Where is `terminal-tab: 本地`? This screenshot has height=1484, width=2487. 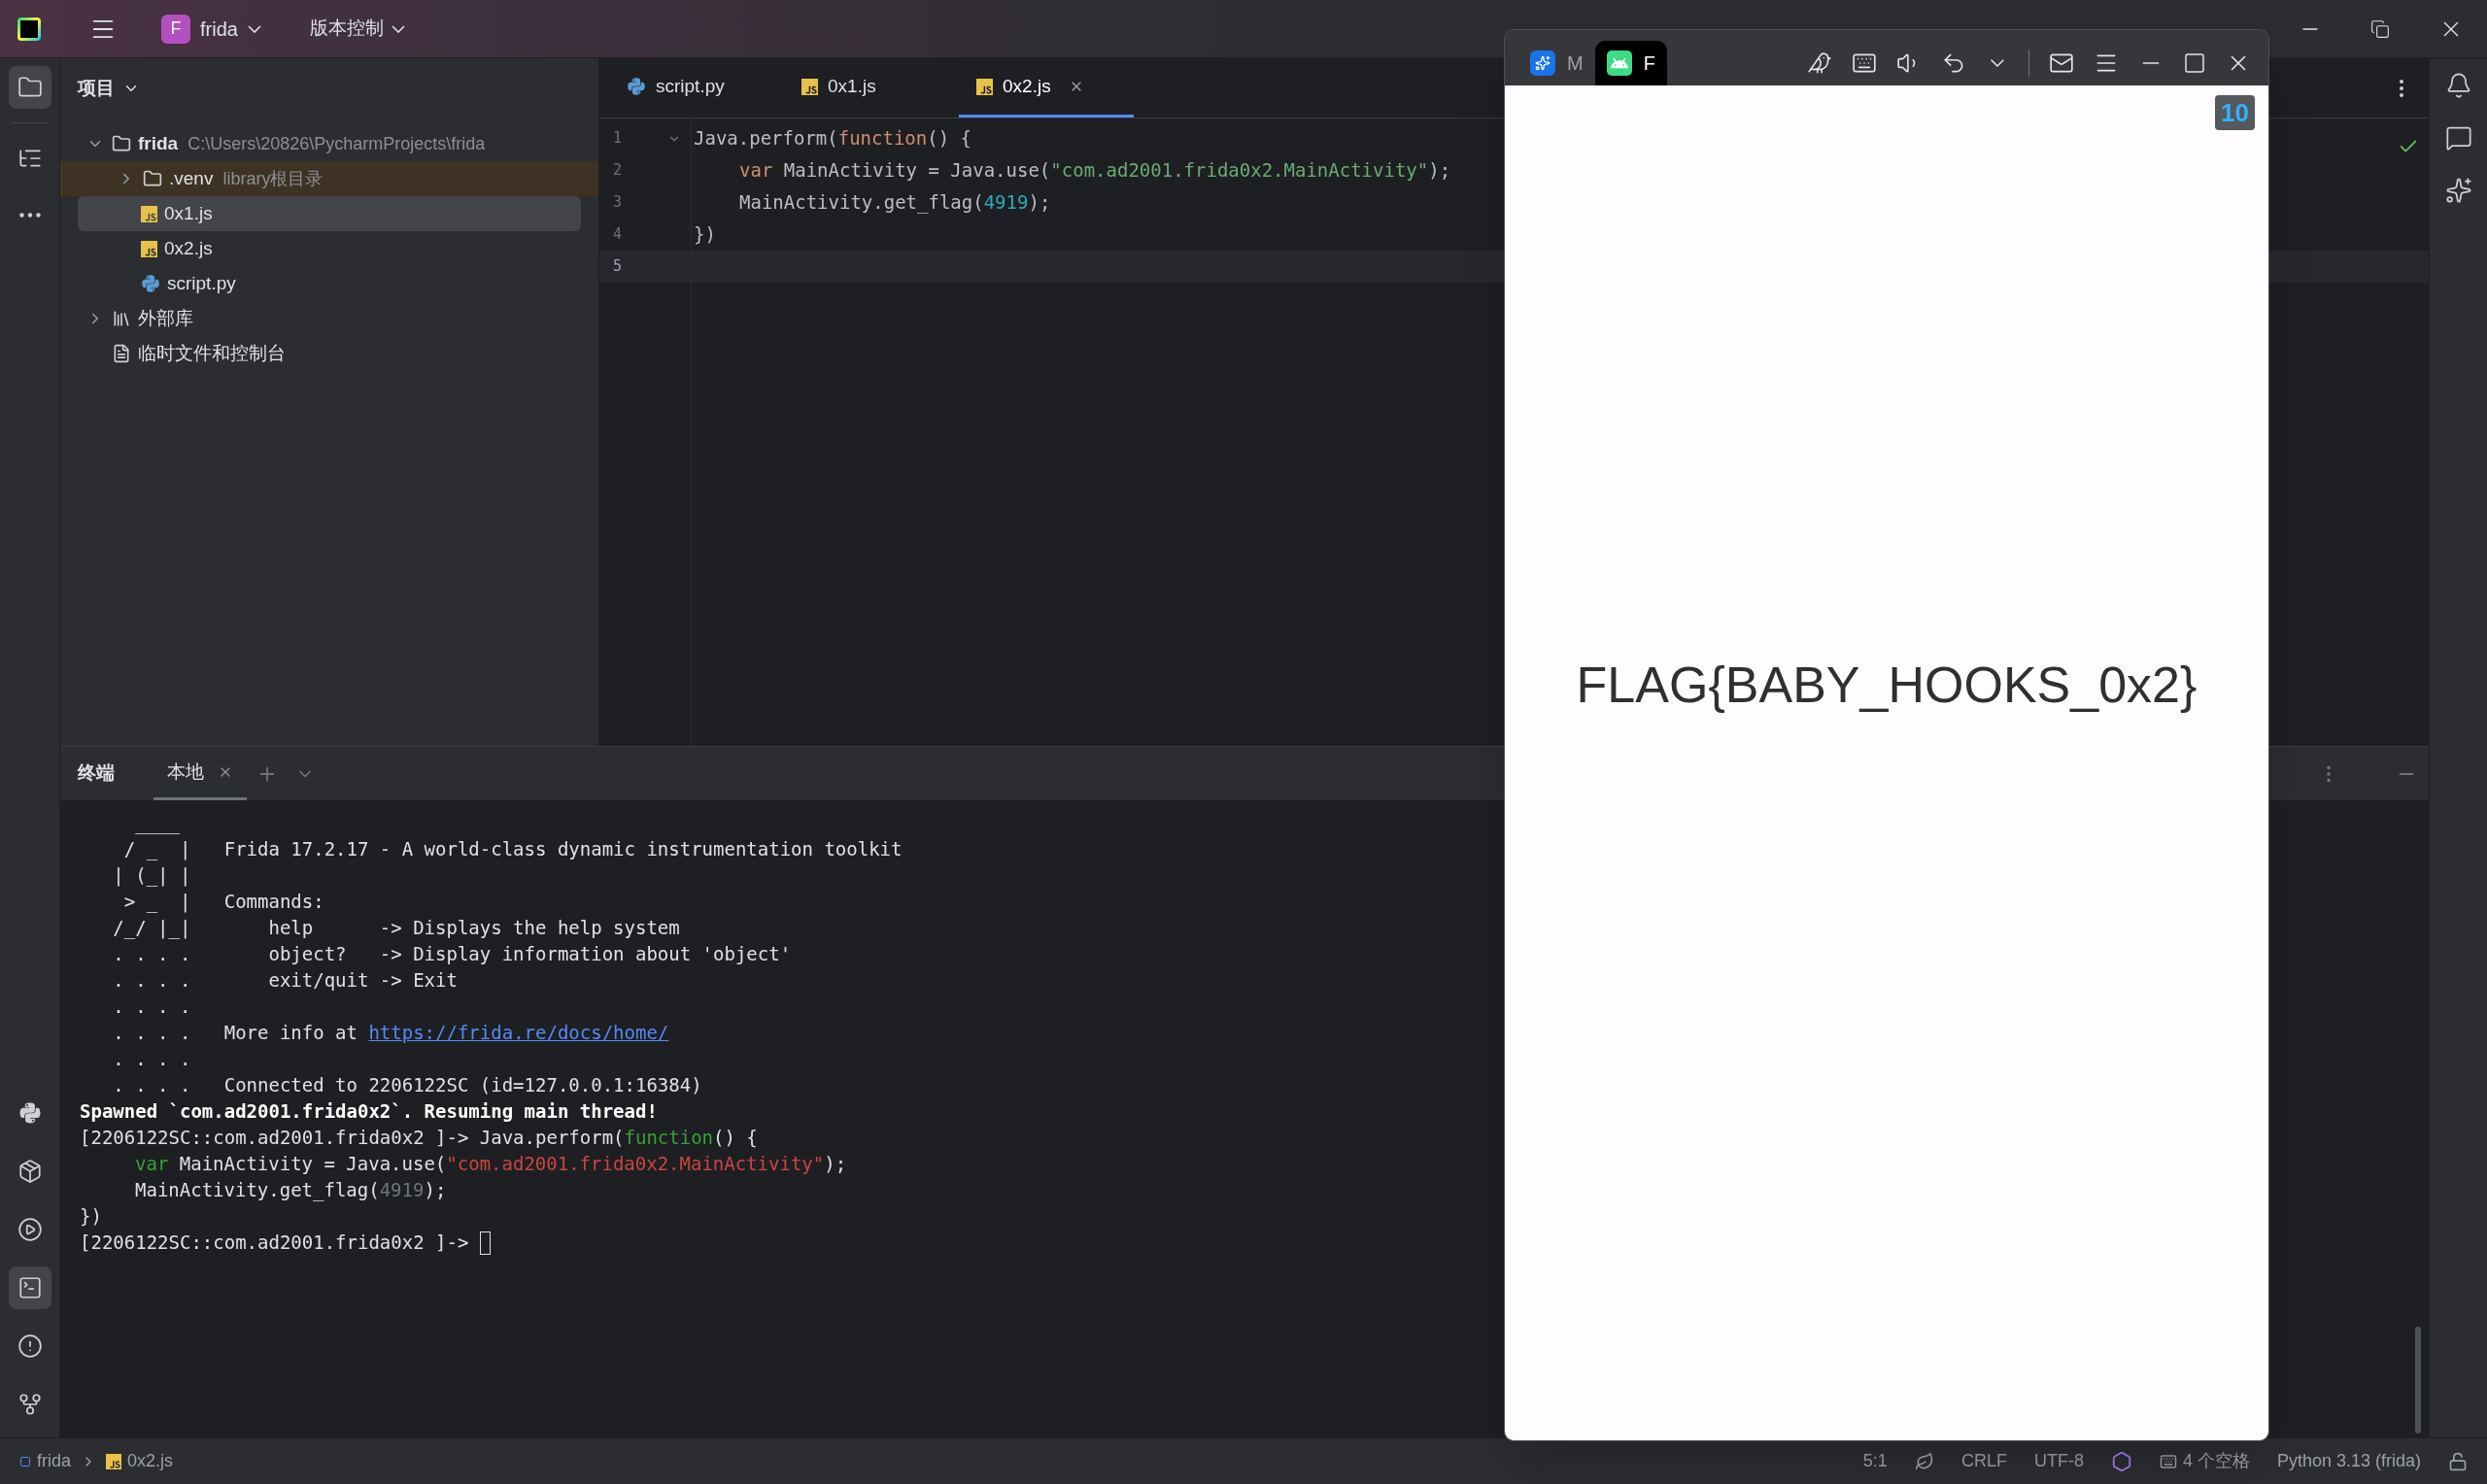
terminal-tab: 本地 is located at coordinates (200, 773).